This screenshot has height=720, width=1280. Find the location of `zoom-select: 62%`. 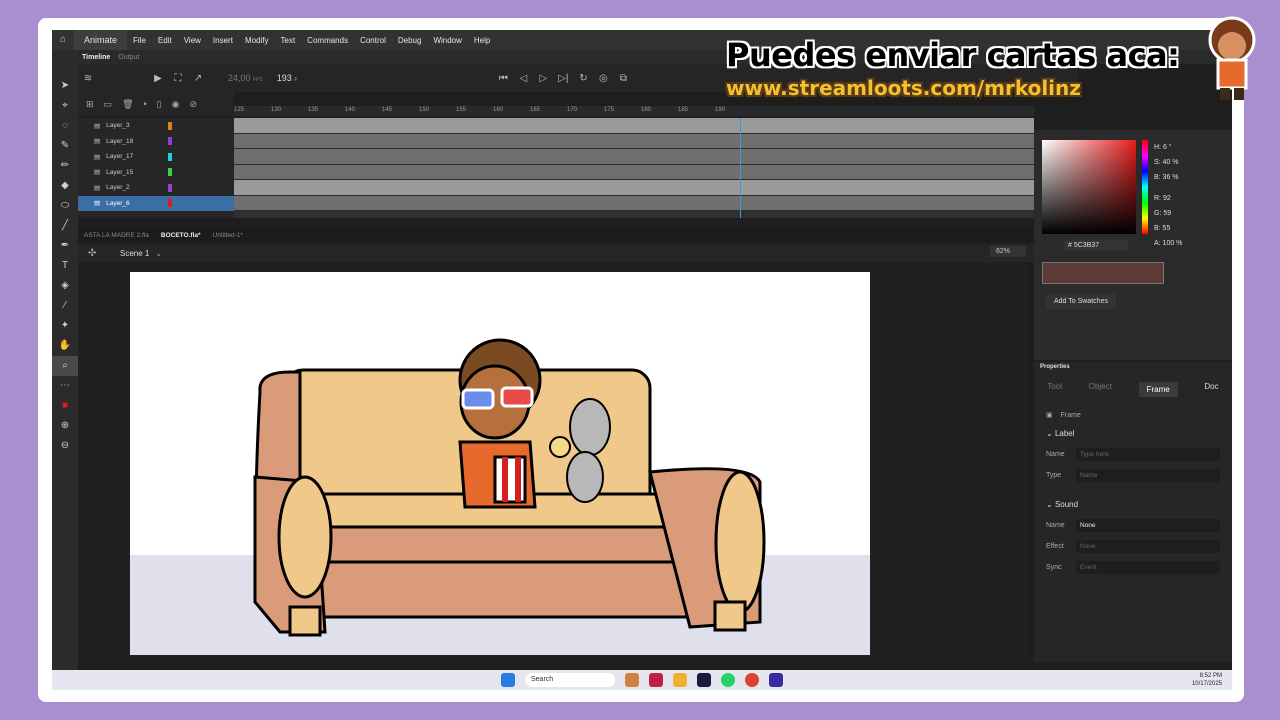

zoom-select: 62% is located at coordinates (1008, 251).